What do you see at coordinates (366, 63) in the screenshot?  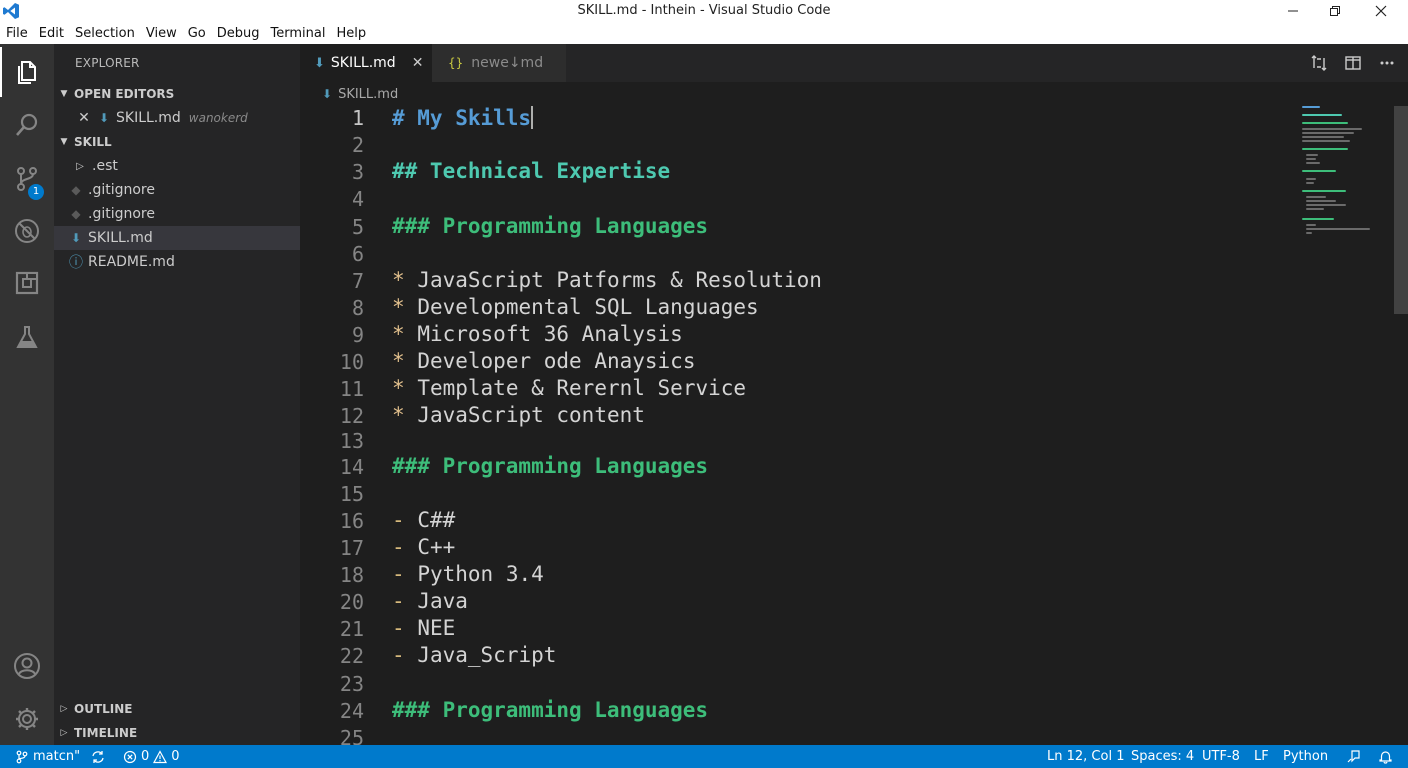 I see `tab-skill-md: ⬇ SKILL.md ✕` at bounding box center [366, 63].